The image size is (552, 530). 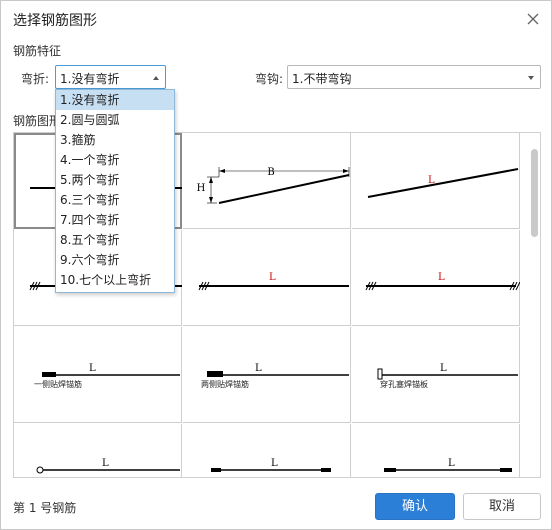 I want to click on sloped-bar-with-bh-icon: B H, so click(x=273, y=185).